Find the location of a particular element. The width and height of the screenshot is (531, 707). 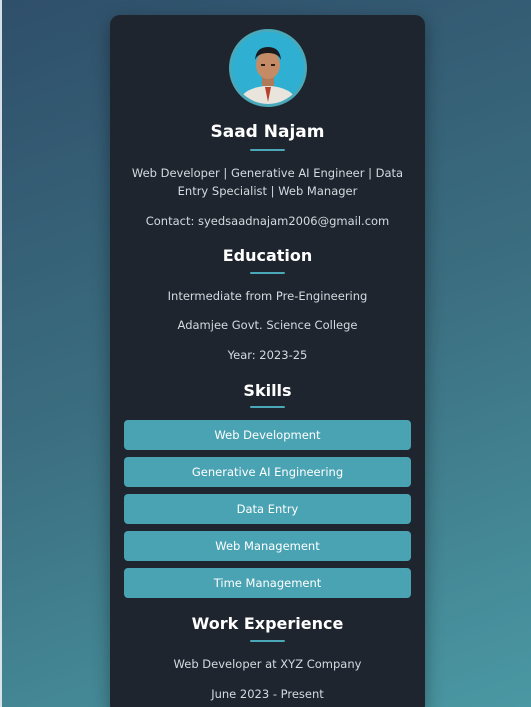

work-heading: Work Experience is located at coordinates (267, 623).